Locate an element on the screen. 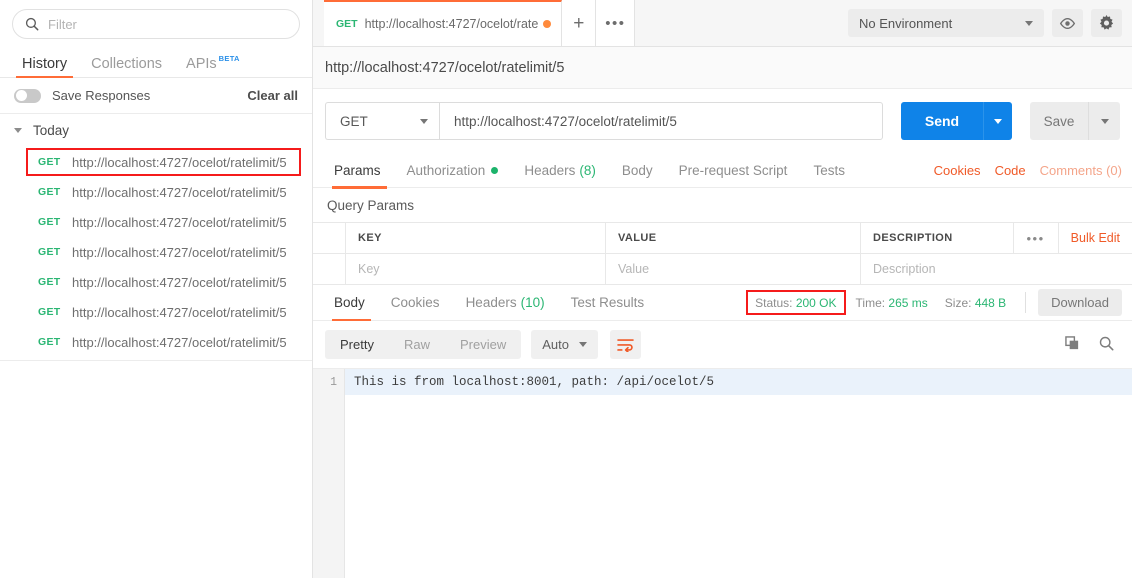 The image size is (1132, 578). row-checkbox-cell is located at coordinates (329, 269).